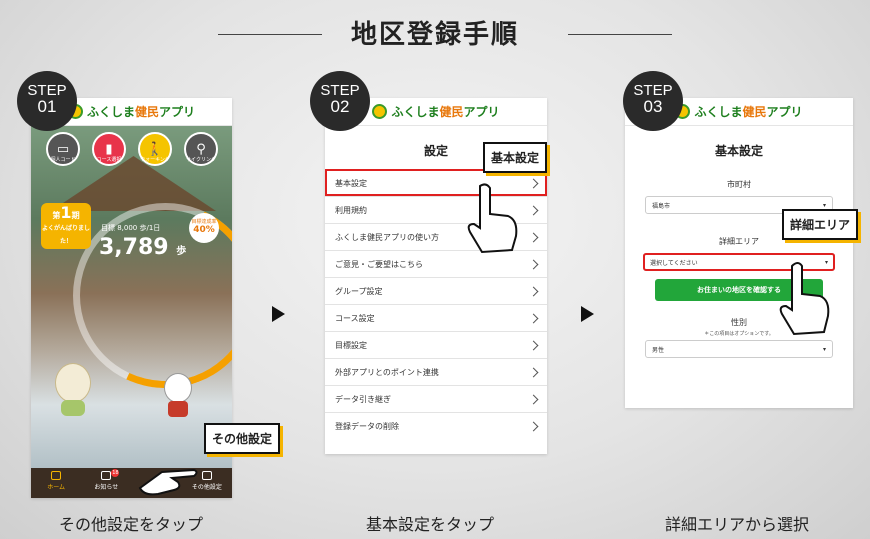  Describe the element at coordinates (738, 151) in the screenshot. I see `basic-settings-title: 基本設定` at that location.